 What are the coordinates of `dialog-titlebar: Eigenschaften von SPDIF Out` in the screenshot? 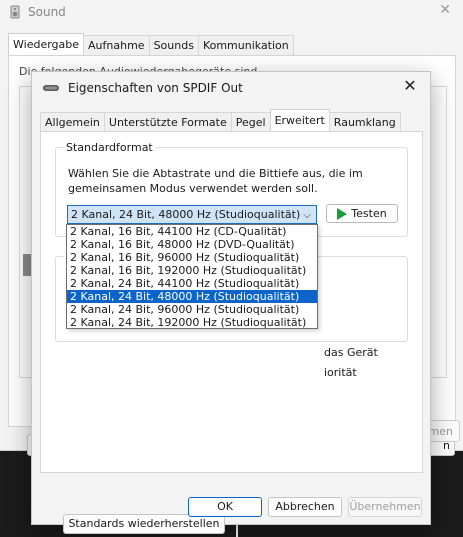 It's located at (142, 88).